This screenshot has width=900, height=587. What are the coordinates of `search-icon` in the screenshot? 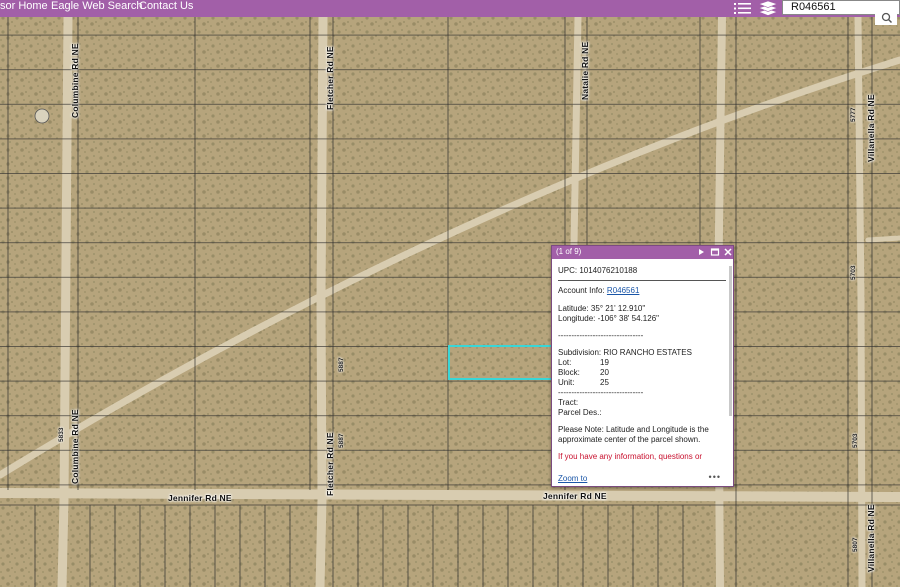 It's located at (886, 18).